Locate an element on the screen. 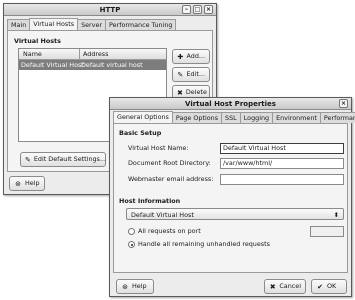  http-window-titlebar: HTTP – □ × is located at coordinates (110, 10).